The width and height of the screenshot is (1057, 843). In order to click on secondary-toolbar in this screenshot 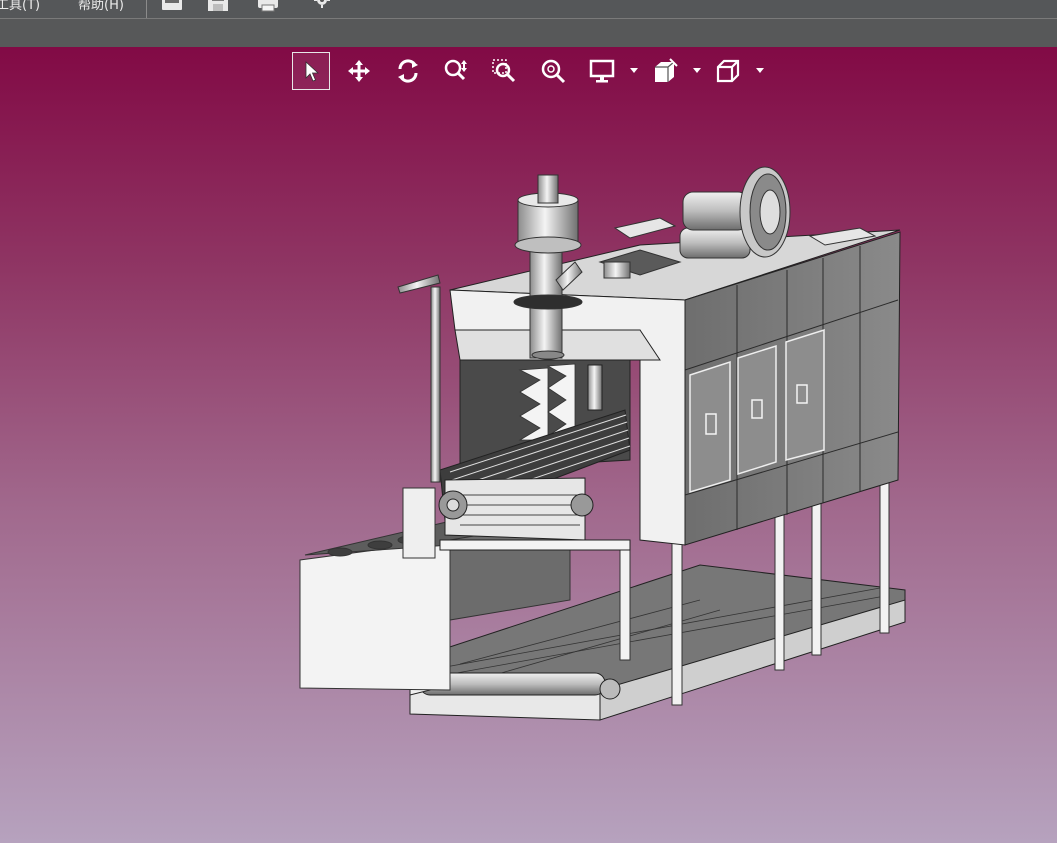, I will do `click(528, 33)`.